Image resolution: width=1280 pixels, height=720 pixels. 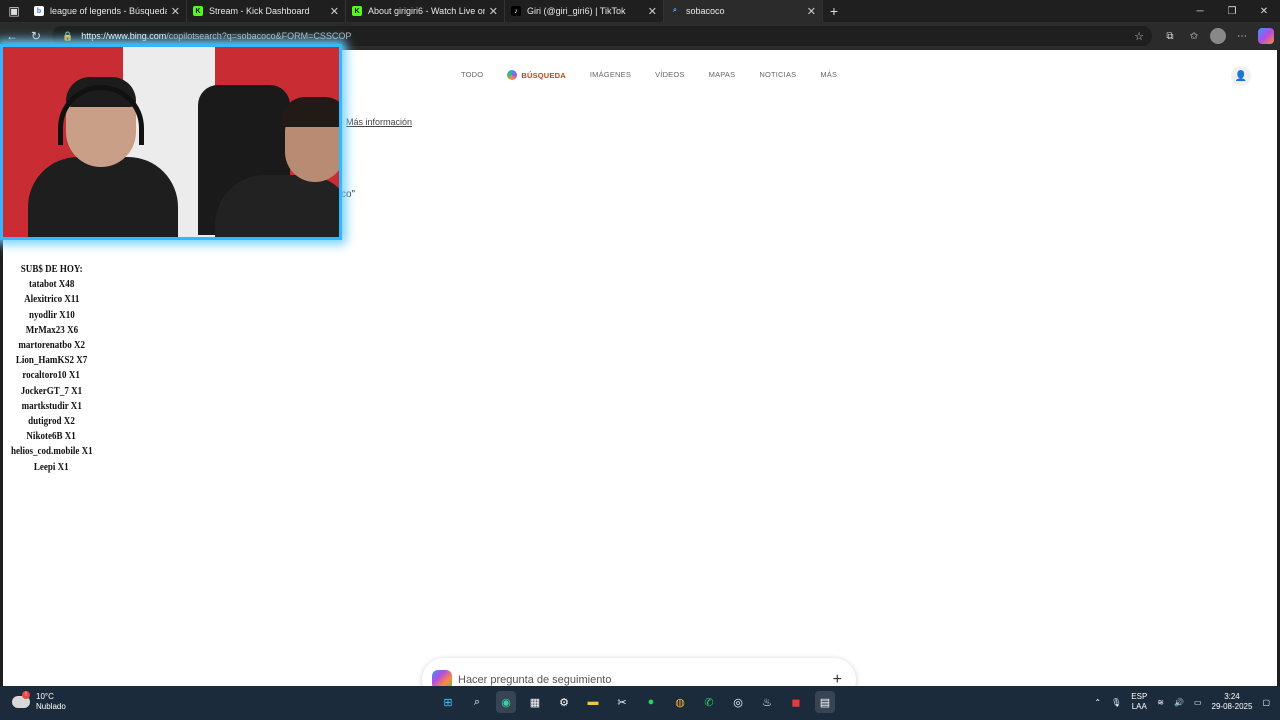 I want to click on subs-row: martkstudir X1, so click(x=51, y=405).